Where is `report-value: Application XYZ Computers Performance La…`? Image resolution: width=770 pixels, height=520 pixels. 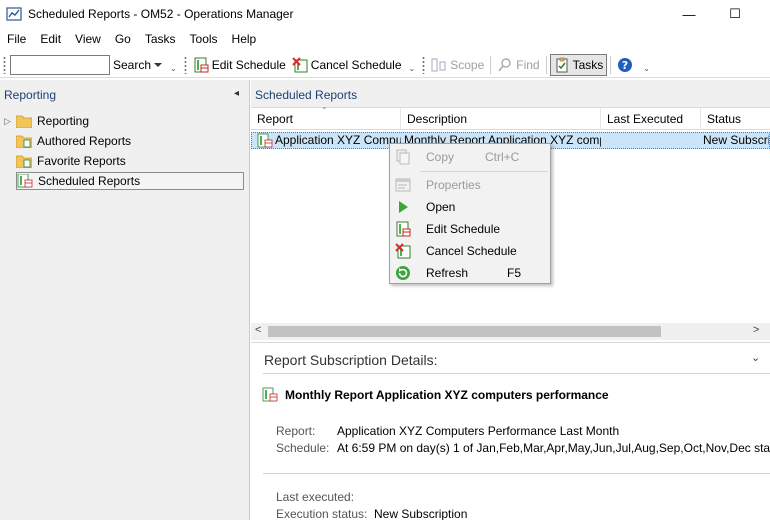 report-value: Application XYZ Computers Performance La… is located at coordinates (478, 431).